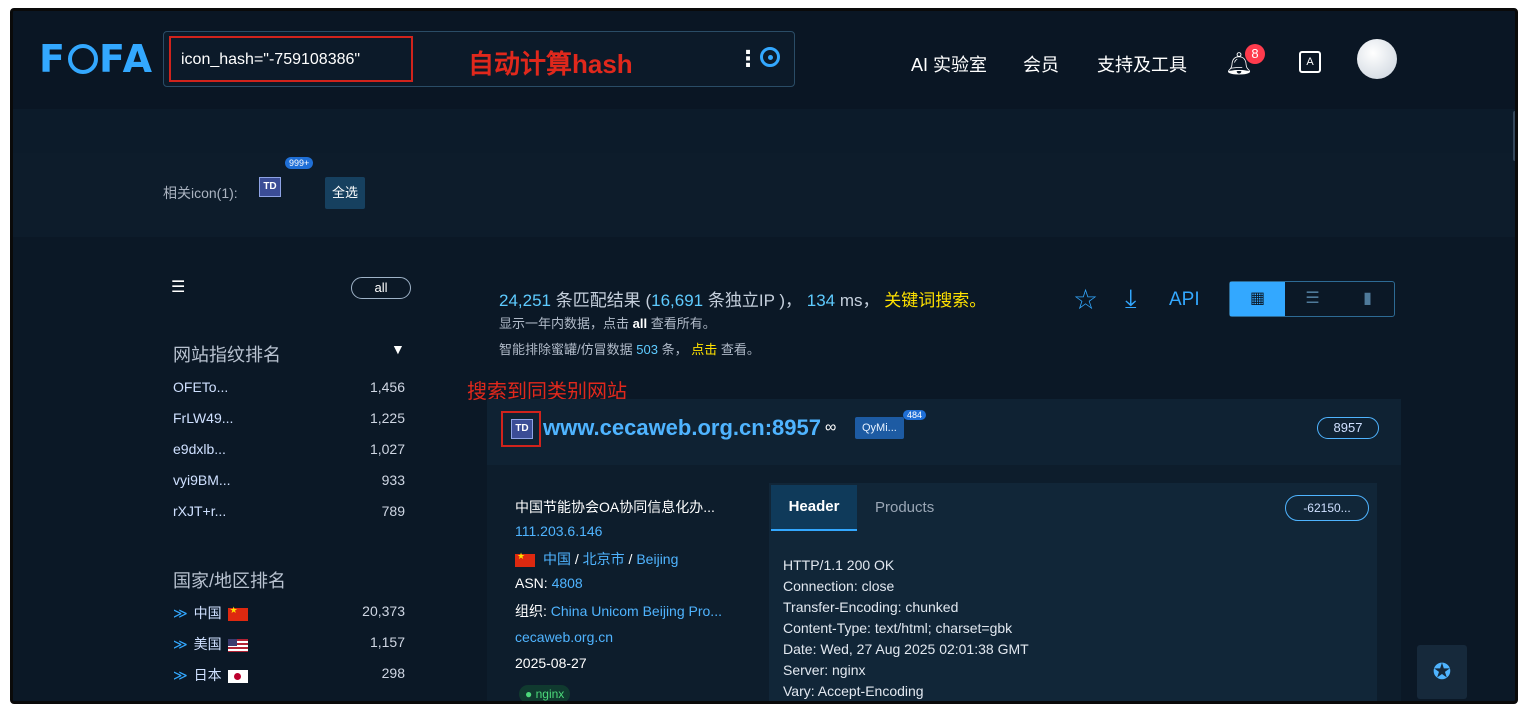  What do you see at coordinates (398, 349) in the screenshot?
I see `funnel-icon: ▼` at bounding box center [398, 349].